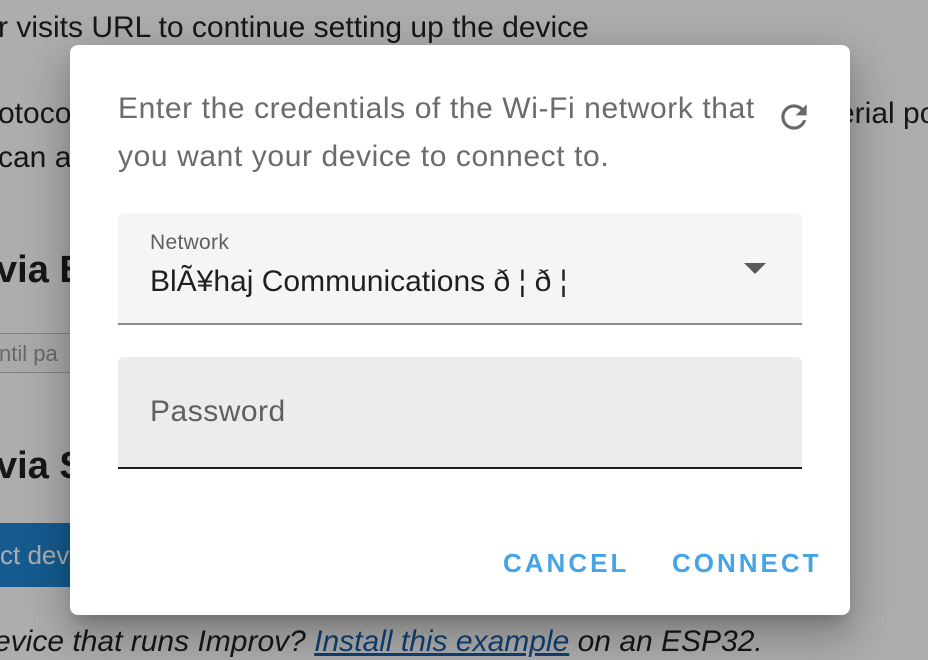 The width and height of the screenshot is (928, 660). What do you see at coordinates (755, 268) in the screenshot?
I see `dropdown-arrow-icon` at bounding box center [755, 268].